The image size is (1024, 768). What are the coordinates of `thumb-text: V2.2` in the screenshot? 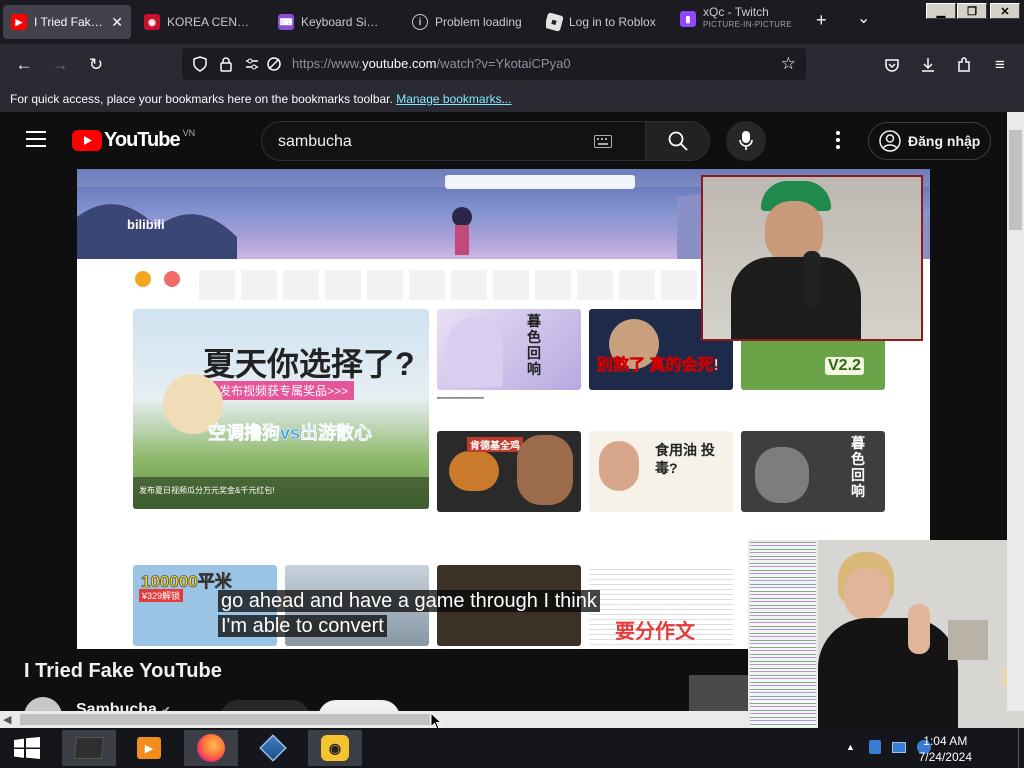 It's located at (844, 366).